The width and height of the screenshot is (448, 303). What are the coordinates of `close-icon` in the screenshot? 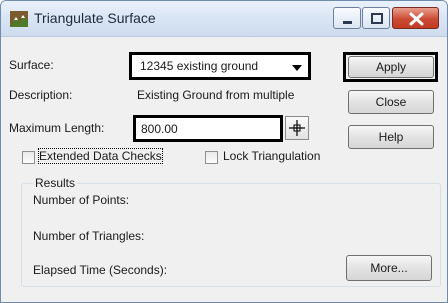 It's located at (416, 19).